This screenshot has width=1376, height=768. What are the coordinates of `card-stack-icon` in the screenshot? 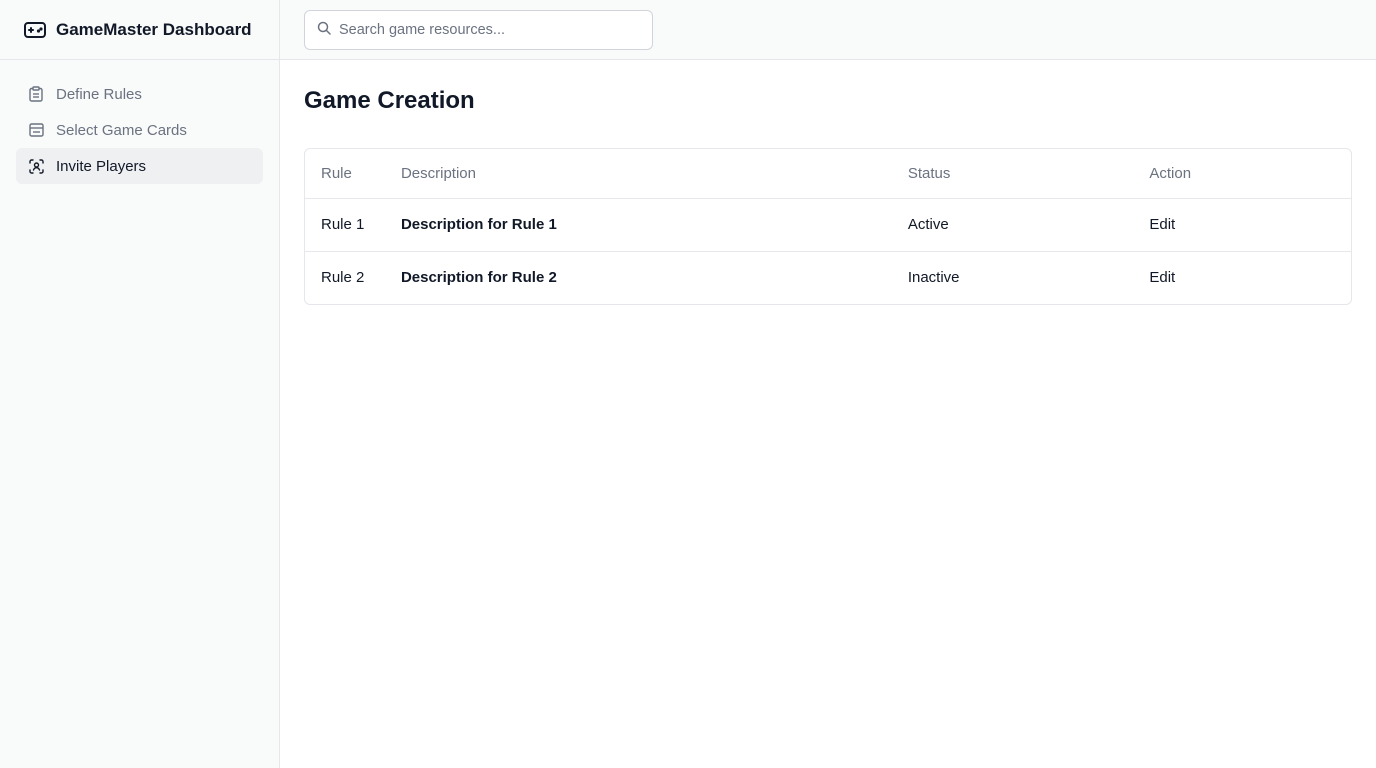 It's located at (36, 130).